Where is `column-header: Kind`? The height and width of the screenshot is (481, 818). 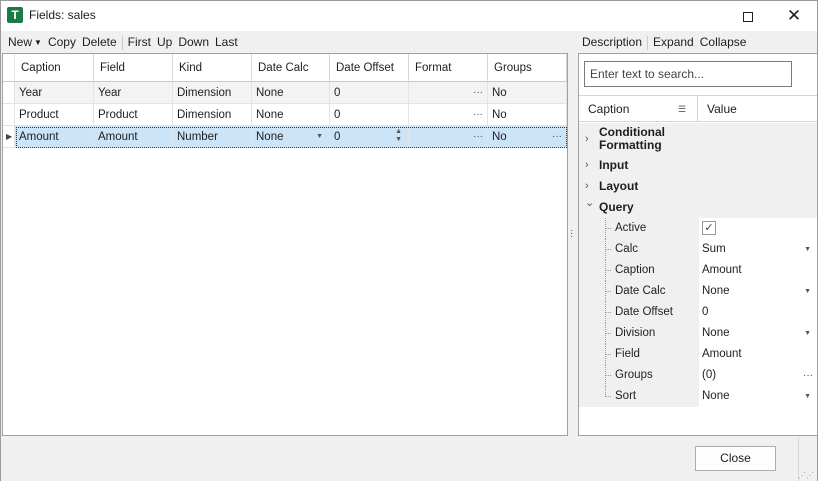
column-header: Kind is located at coordinates (212, 68).